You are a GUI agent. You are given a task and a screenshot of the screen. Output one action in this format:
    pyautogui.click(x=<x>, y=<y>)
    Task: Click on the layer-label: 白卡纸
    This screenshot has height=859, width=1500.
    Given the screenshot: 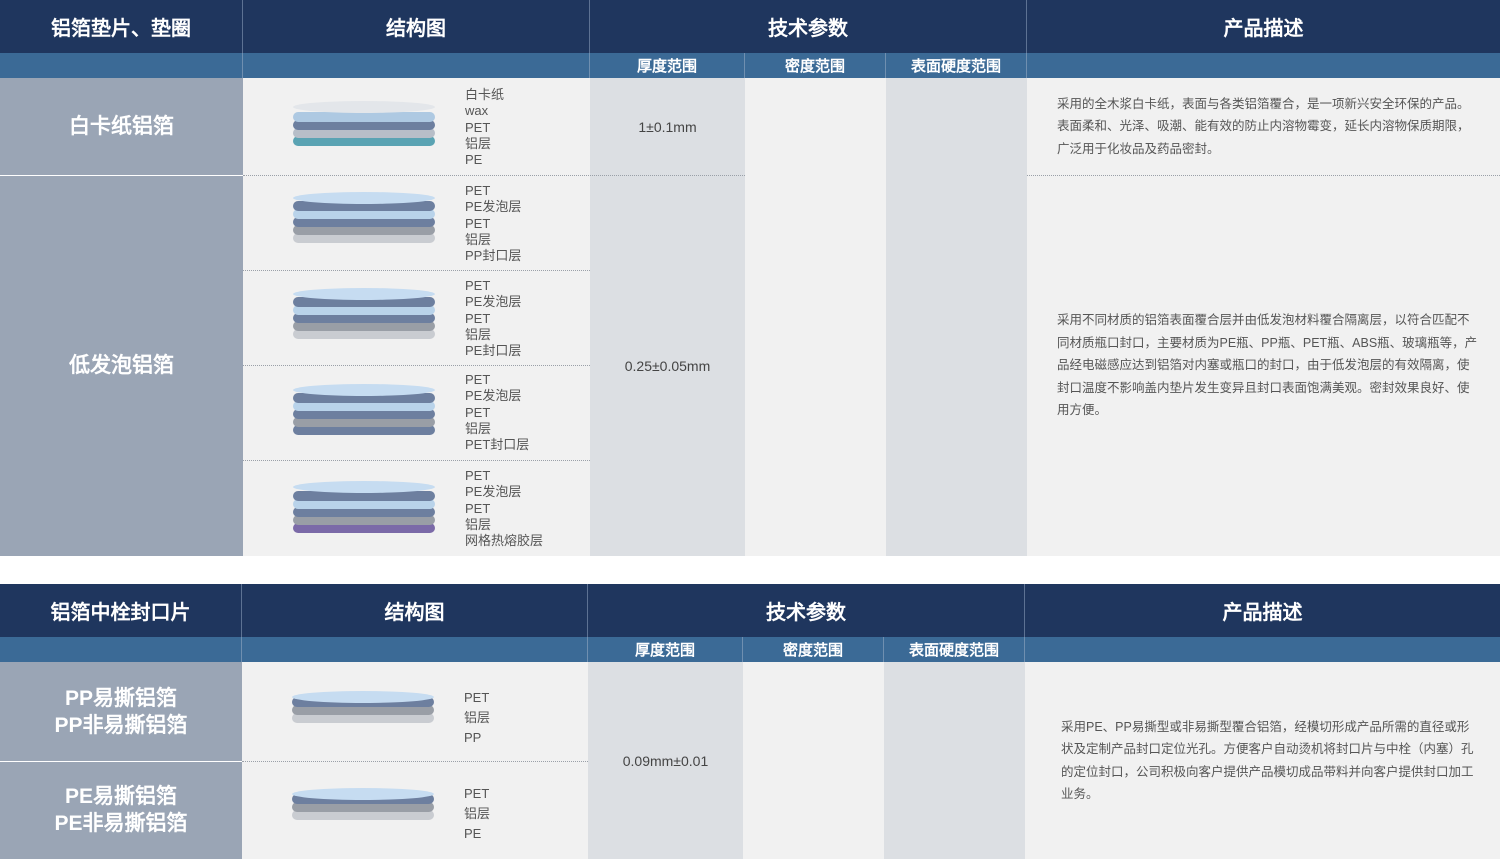 What is the action you would take?
    pyautogui.click(x=485, y=94)
    